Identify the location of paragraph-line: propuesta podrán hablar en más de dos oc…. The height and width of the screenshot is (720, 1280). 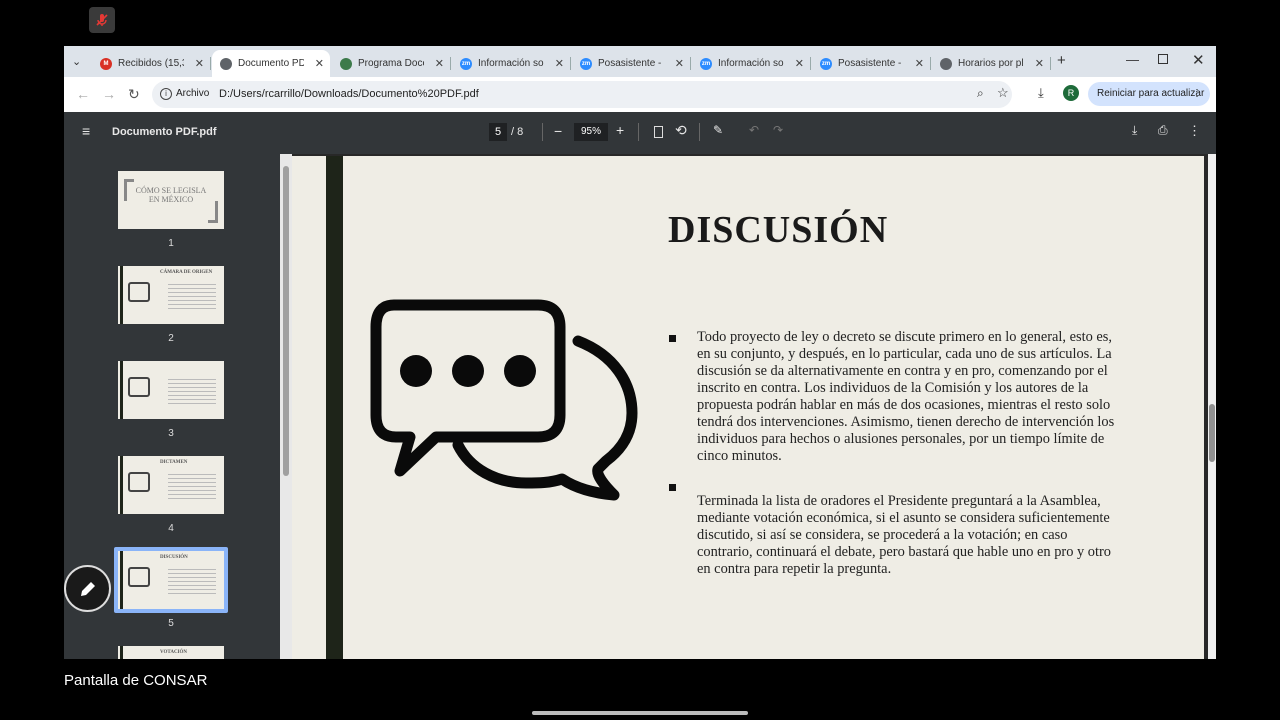
(904, 405).